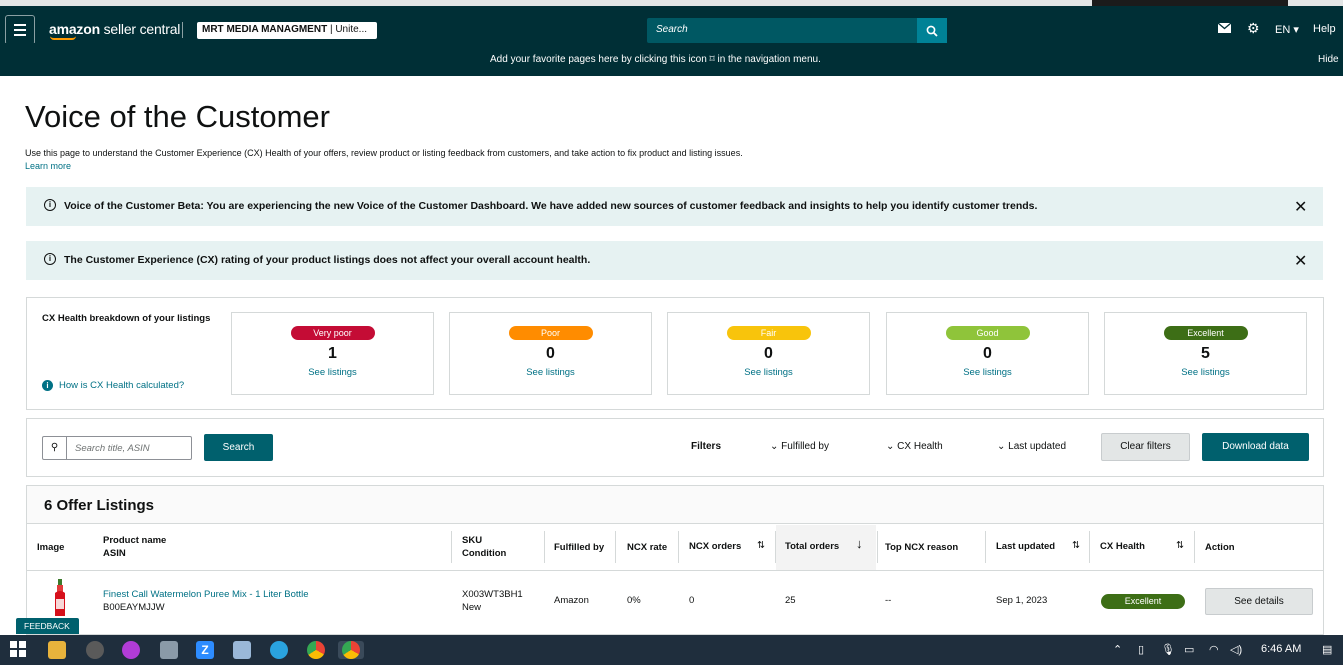  What do you see at coordinates (1122, 546) in the screenshot?
I see `col-cx-health: CX Health` at bounding box center [1122, 546].